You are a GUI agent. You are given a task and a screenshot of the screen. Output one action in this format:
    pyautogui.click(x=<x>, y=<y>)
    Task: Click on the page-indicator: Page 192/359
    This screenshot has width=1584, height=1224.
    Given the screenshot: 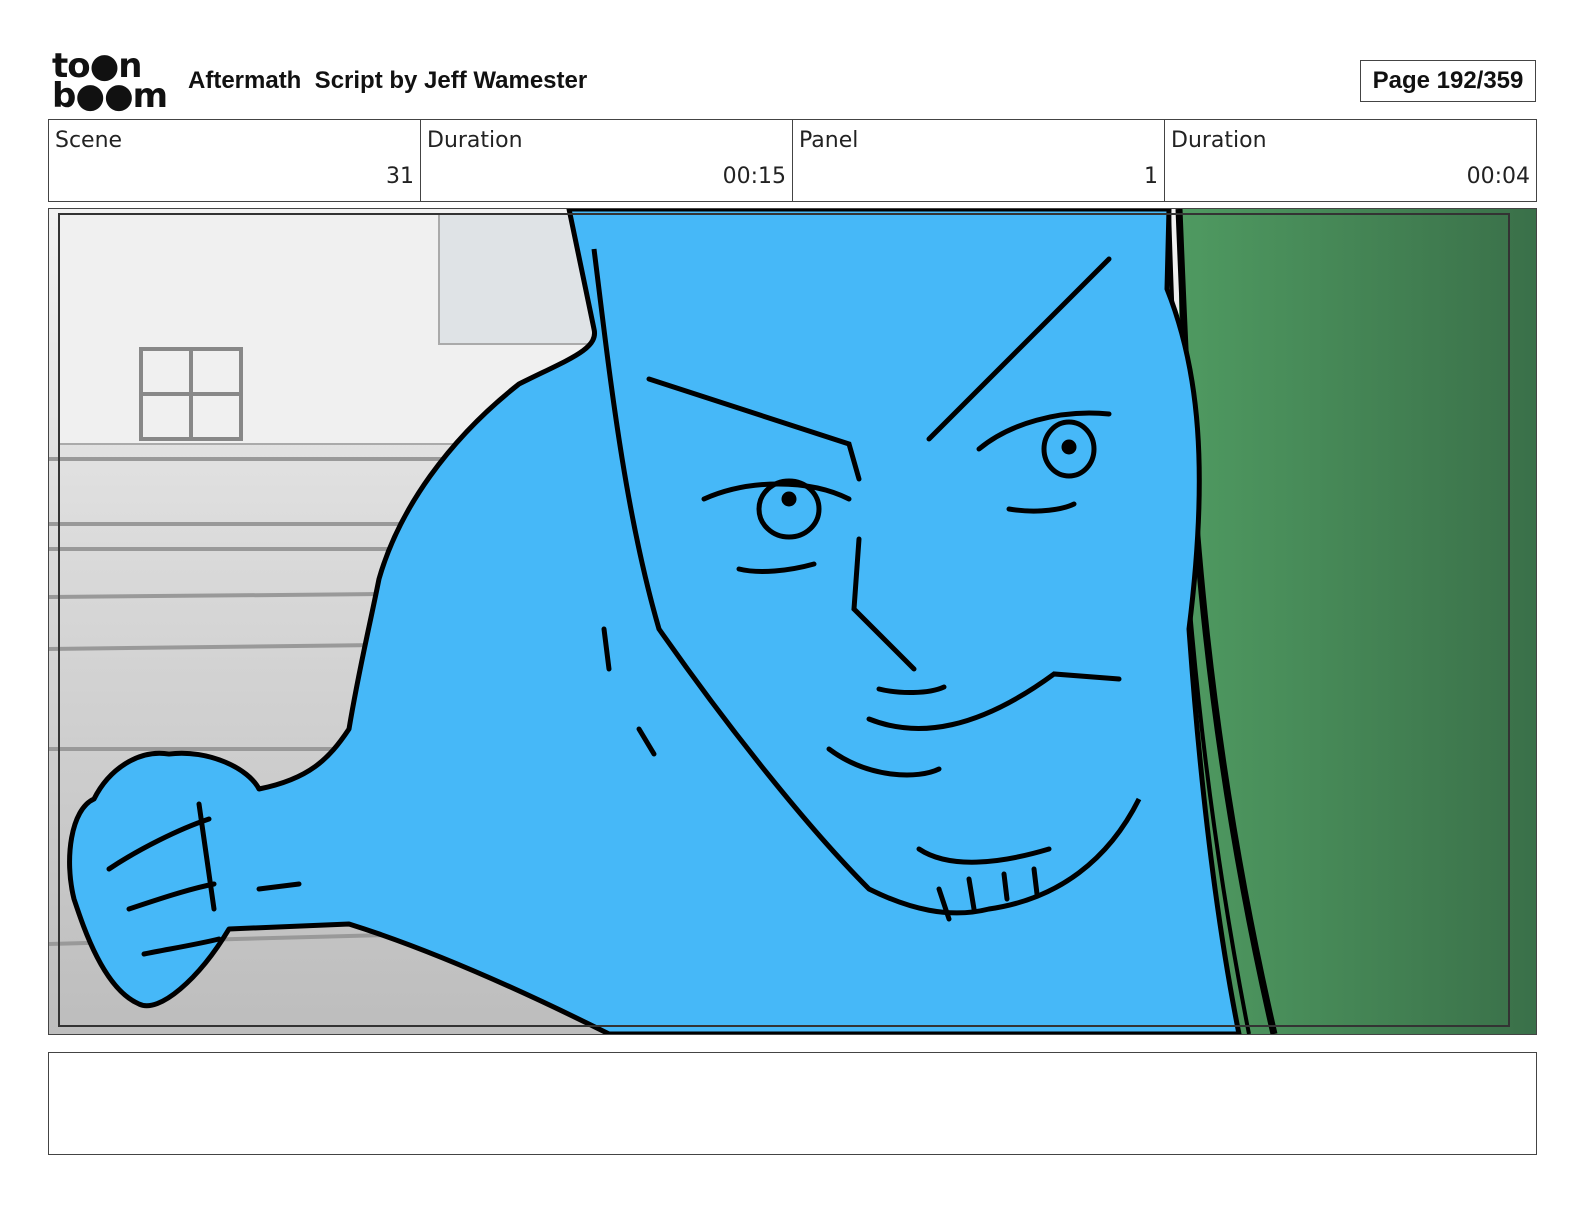 What is the action you would take?
    pyautogui.click(x=1448, y=81)
    